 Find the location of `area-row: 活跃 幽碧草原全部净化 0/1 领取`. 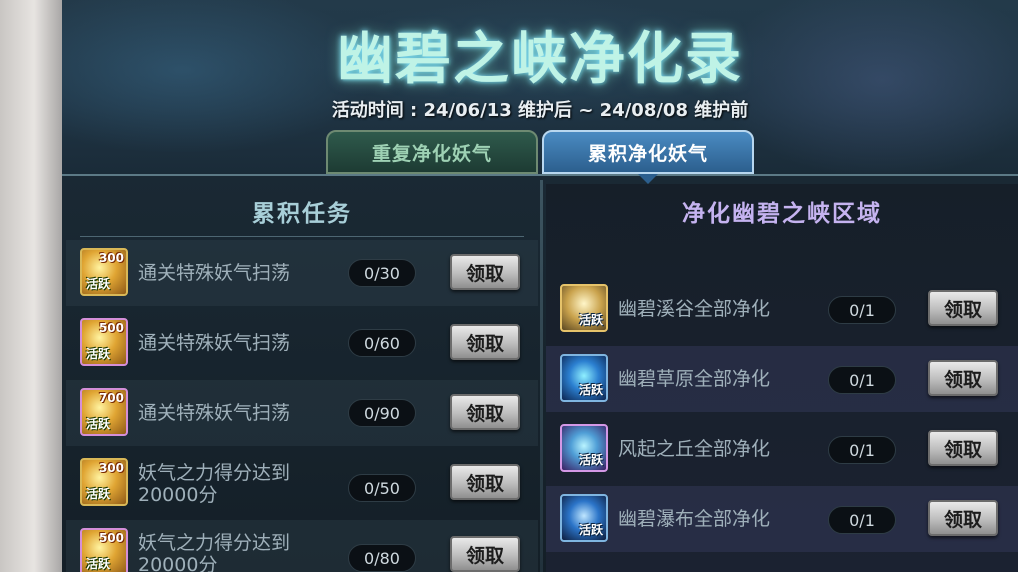

area-row: 活跃 幽碧草原全部净化 0/1 领取 is located at coordinates (782, 379).